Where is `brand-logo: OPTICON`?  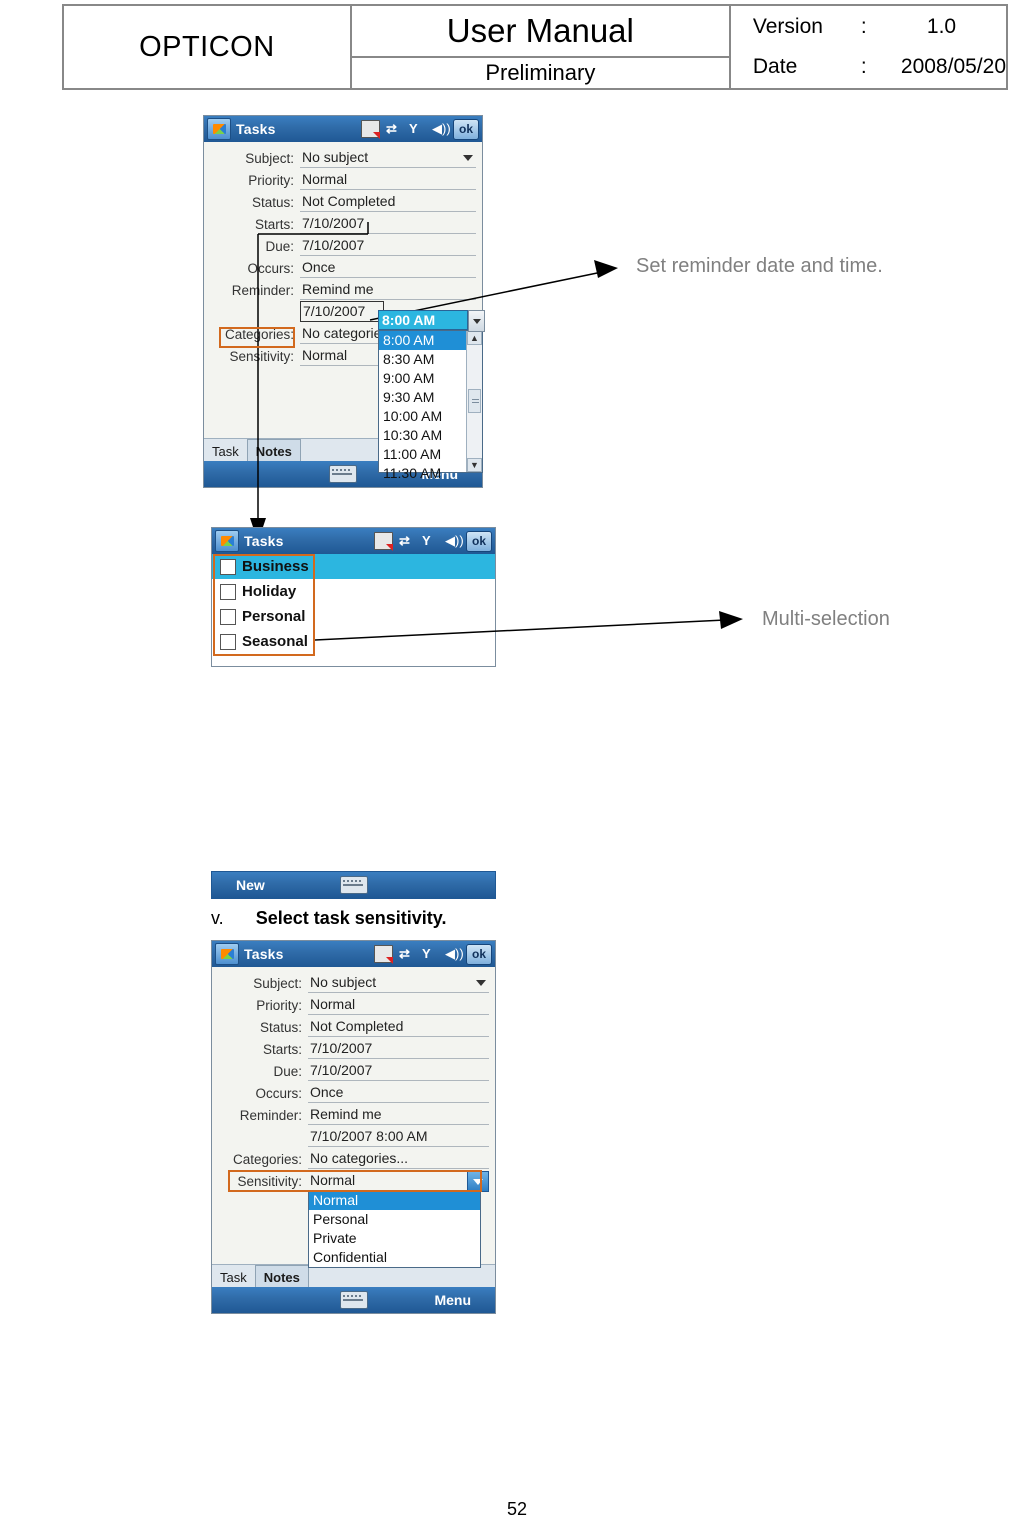 brand-logo: OPTICON is located at coordinates (208, 47).